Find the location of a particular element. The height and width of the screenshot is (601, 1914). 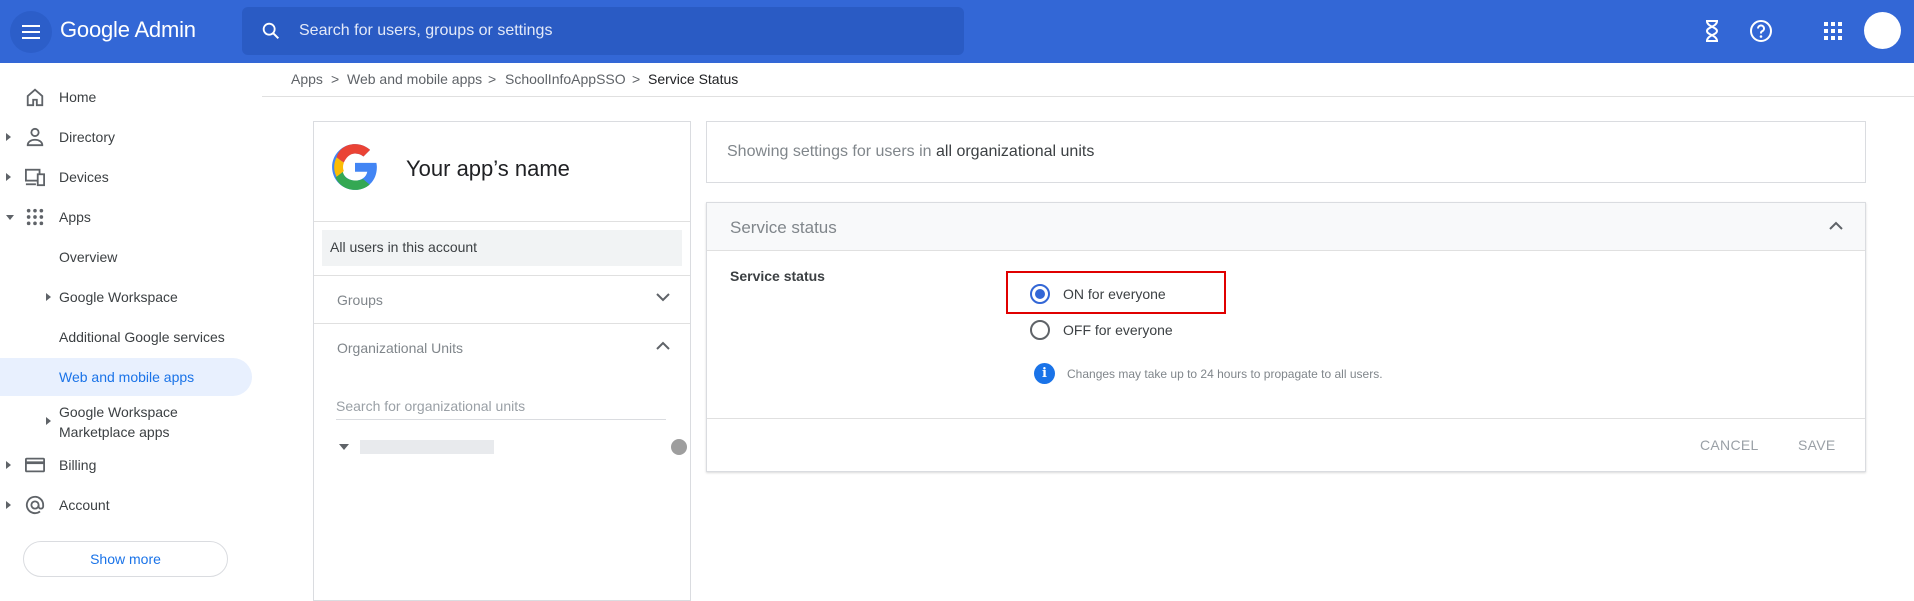

radio-off-for-everyone: OFF for everyone is located at coordinates (1101, 330).